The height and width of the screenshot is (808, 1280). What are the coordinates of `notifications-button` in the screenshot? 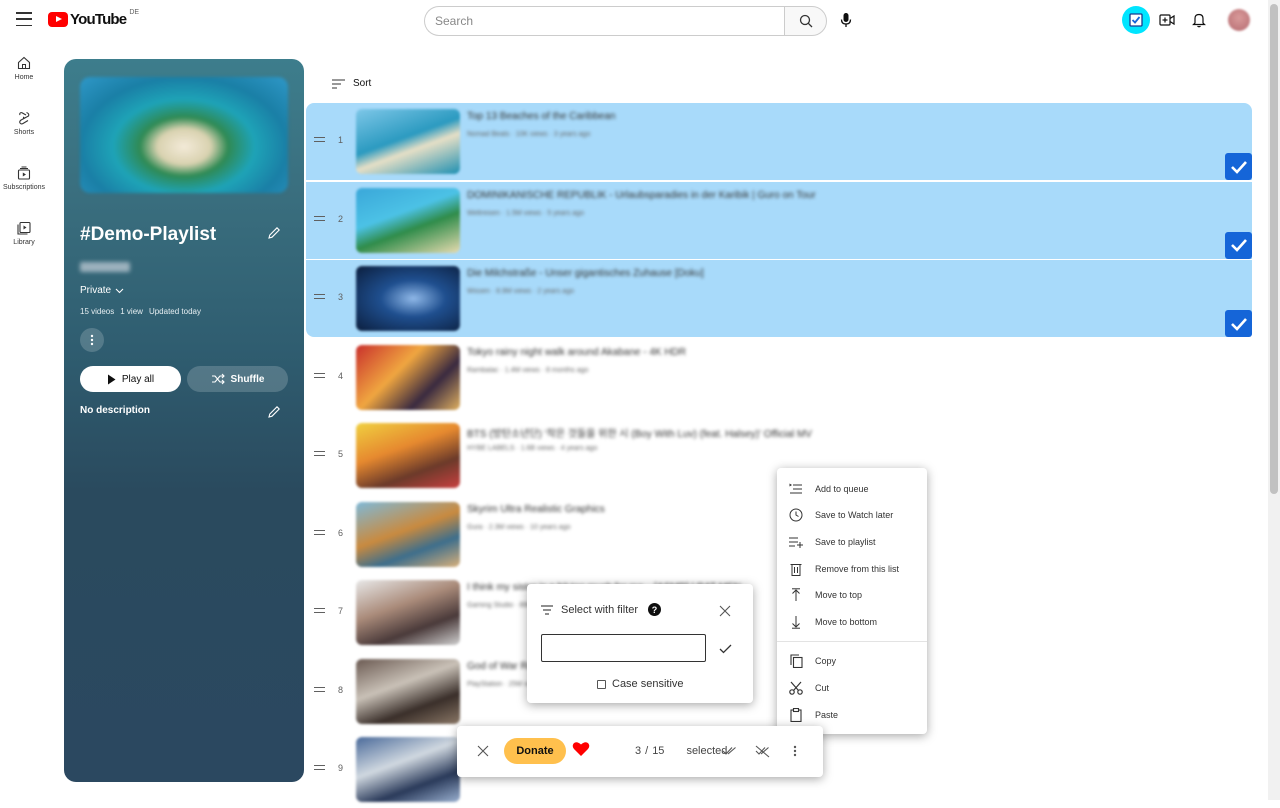 It's located at (1199, 20).